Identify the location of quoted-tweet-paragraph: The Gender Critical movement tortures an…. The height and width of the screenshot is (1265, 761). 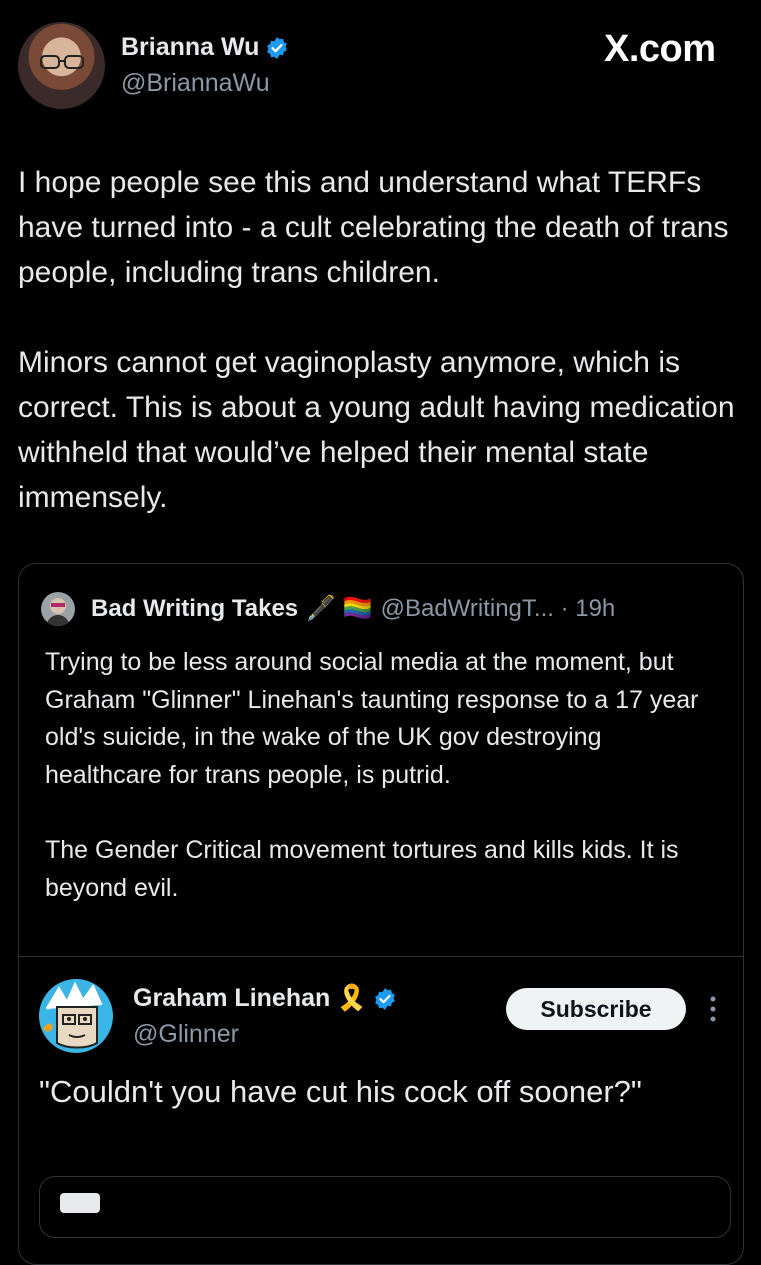
(362, 869).